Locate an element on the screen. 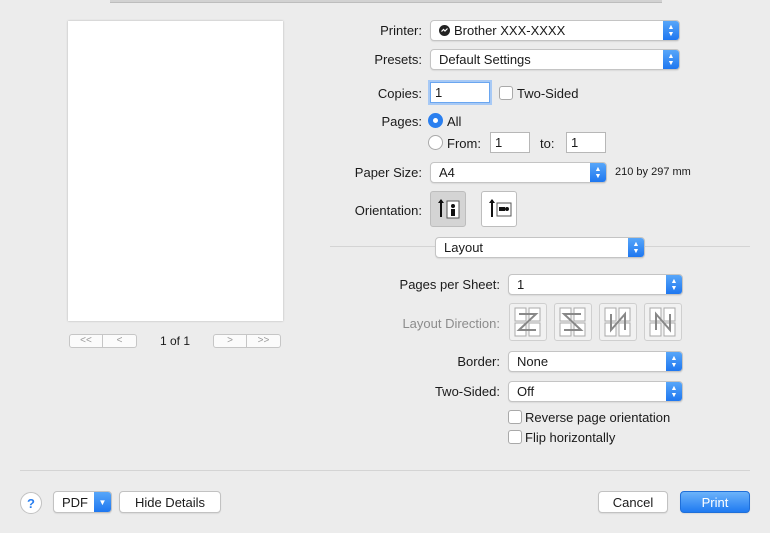  reverse-orientation-checkbox is located at coordinates (515, 417).